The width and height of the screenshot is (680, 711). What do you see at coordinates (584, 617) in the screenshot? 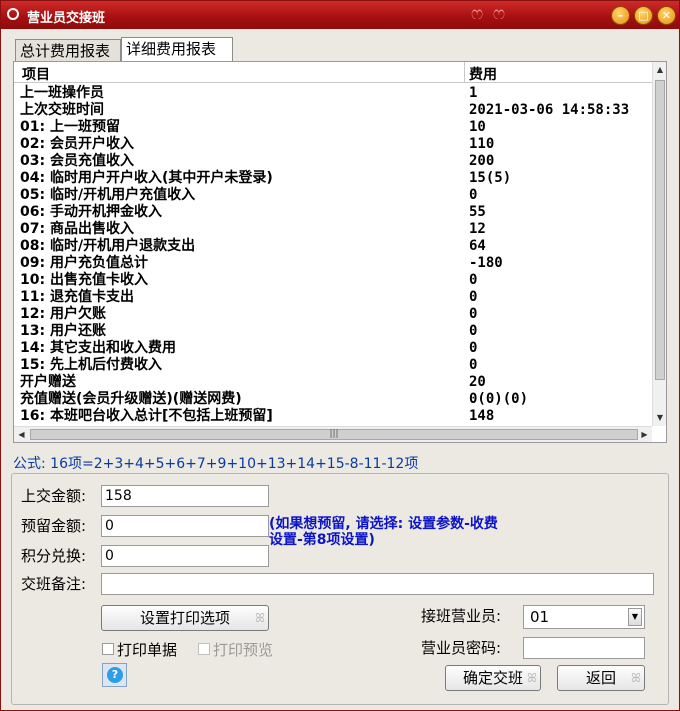
I see `next-operator-select: 01 ▼` at bounding box center [584, 617].